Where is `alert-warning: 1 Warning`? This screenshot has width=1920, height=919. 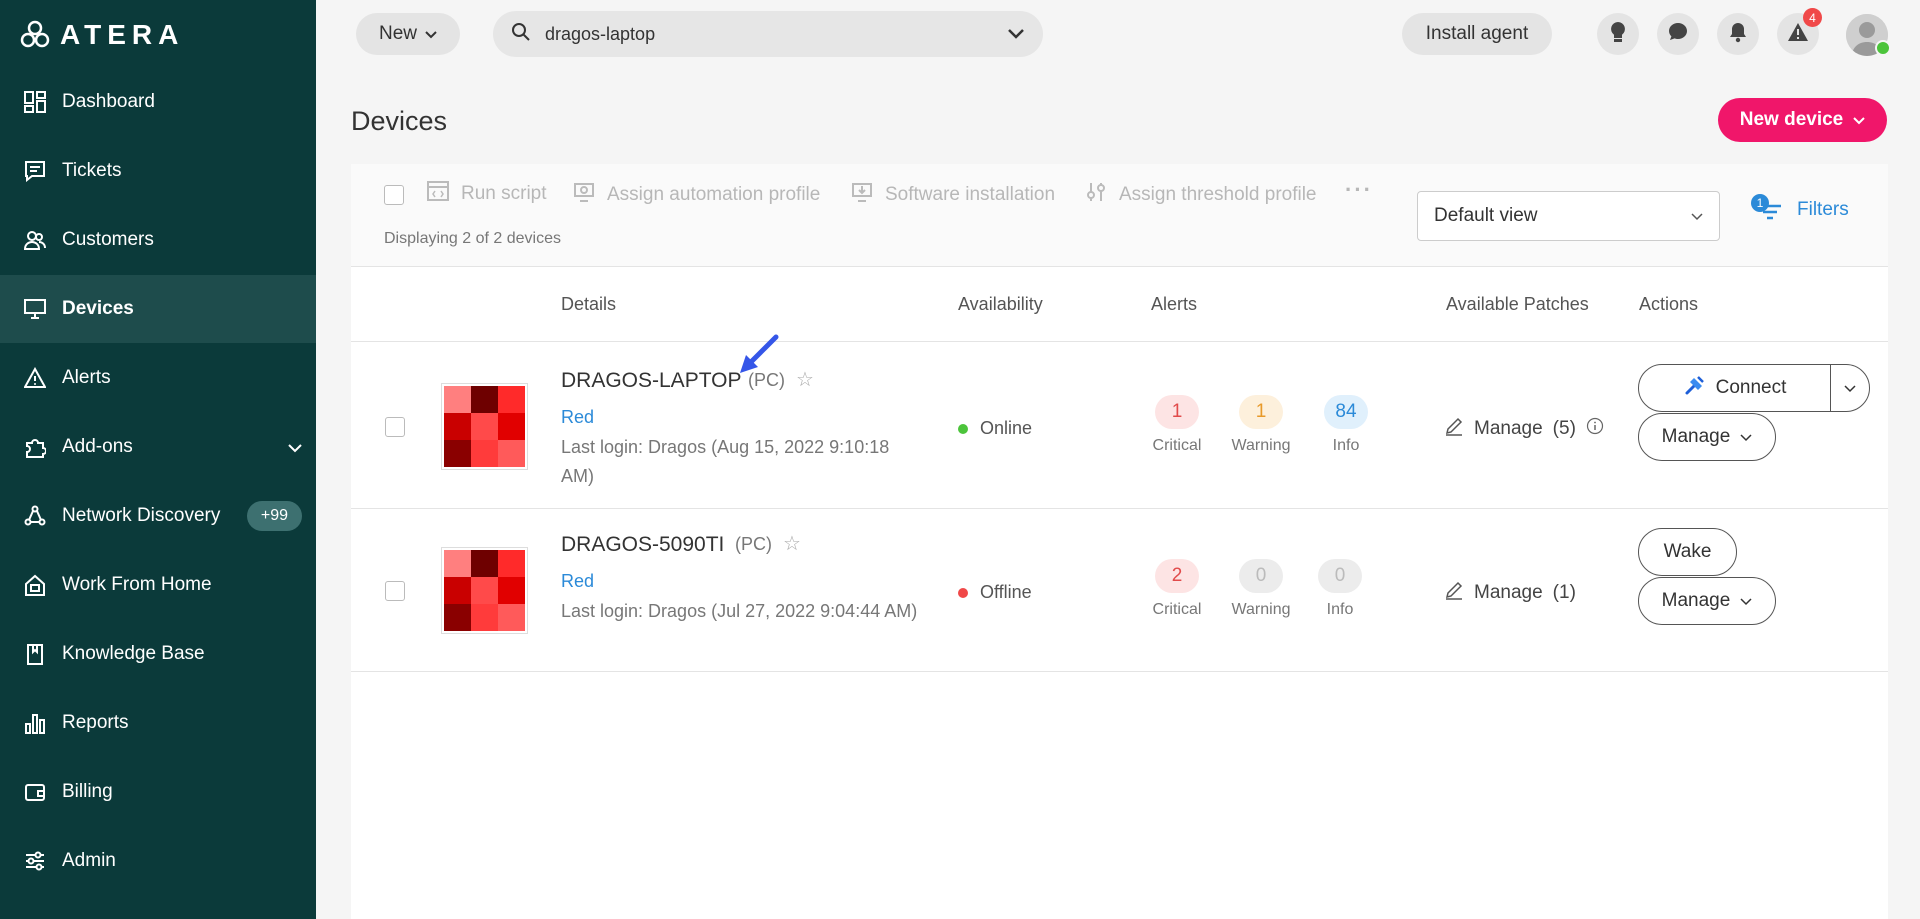 alert-warning: 1 Warning is located at coordinates (1261, 425).